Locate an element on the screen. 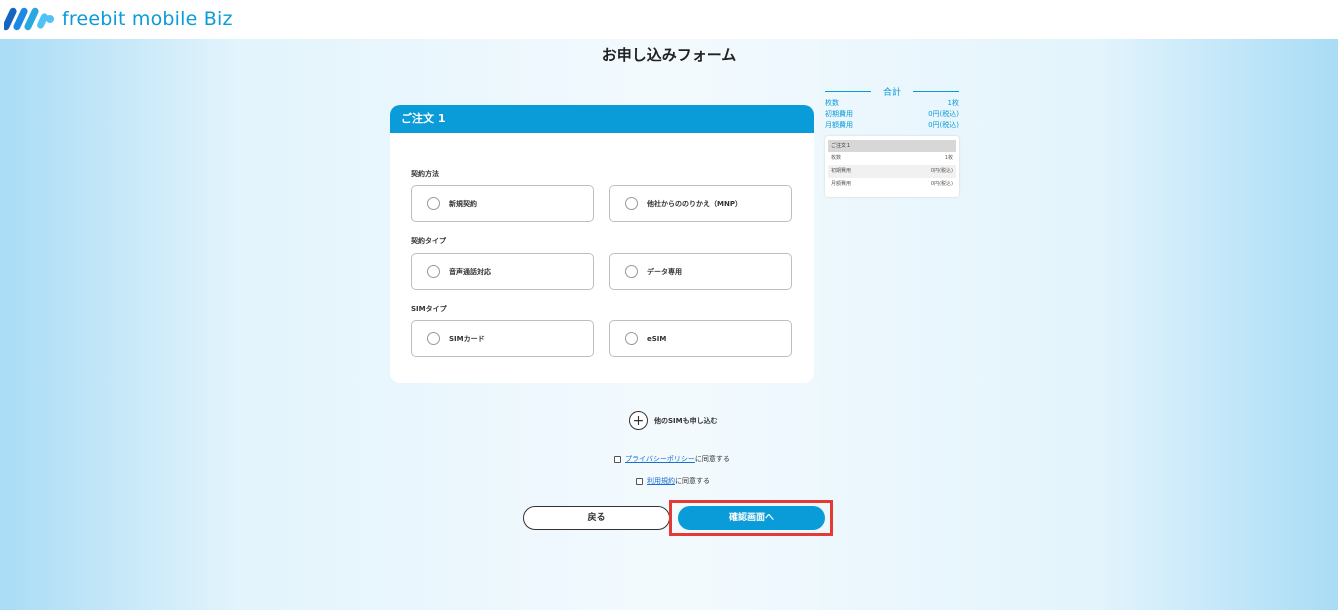 This screenshot has height=610, width=1338. summary-box-label: 初期費用 is located at coordinates (841, 171).